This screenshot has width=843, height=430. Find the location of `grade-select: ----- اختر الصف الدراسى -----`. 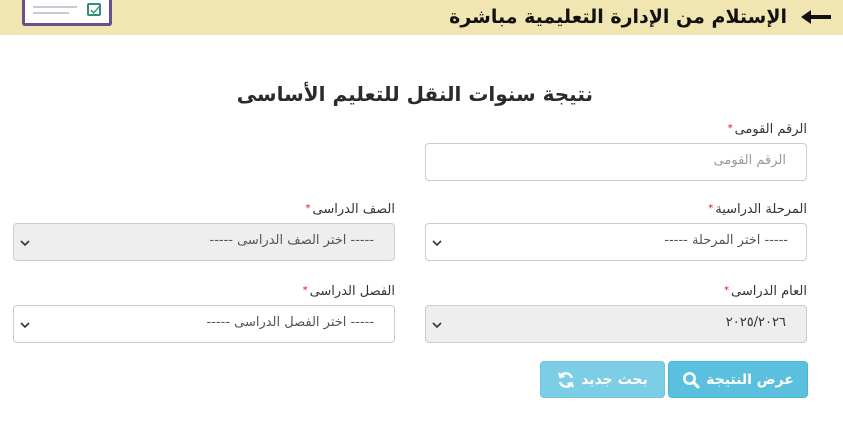

grade-select: ----- اختر الصف الدراسى ----- is located at coordinates (204, 242).